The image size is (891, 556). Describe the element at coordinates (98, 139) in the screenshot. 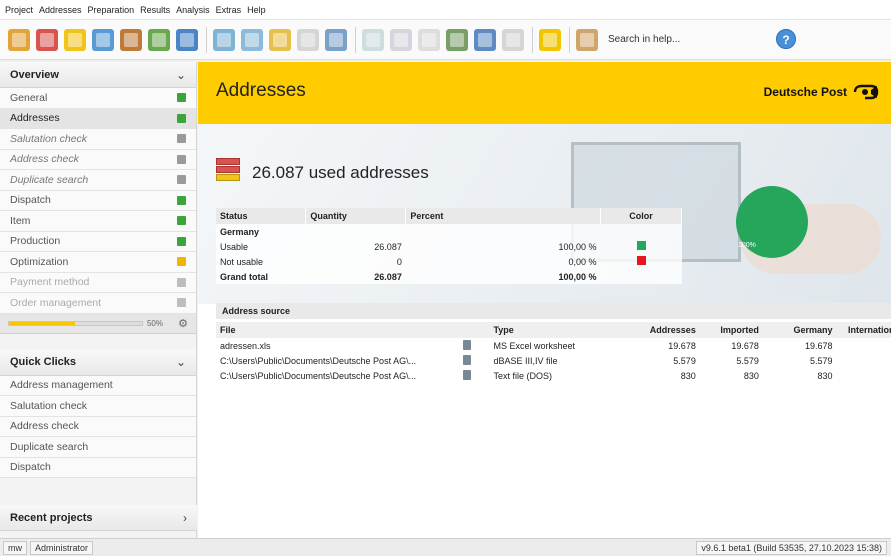

I see `sidebar-item-salutation-check: Salutation check` at that location.